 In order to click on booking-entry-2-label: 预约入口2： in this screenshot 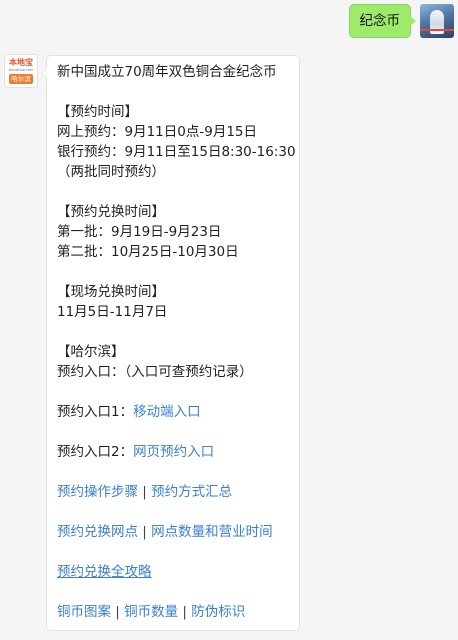, I will do `click(95, 452)`.